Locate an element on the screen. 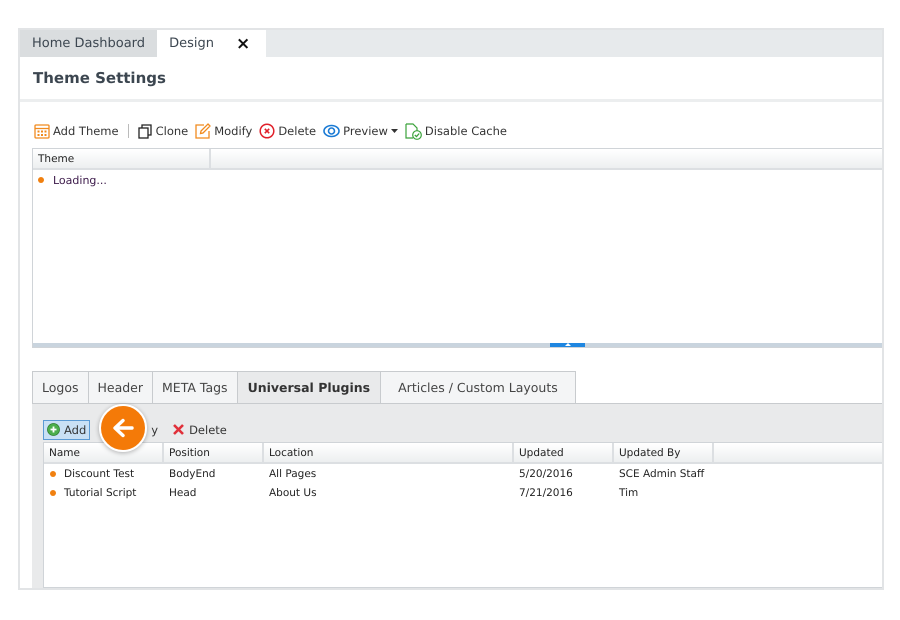 The image size is (900, 620). section-tab: Header is located at coordinates (120, 387).